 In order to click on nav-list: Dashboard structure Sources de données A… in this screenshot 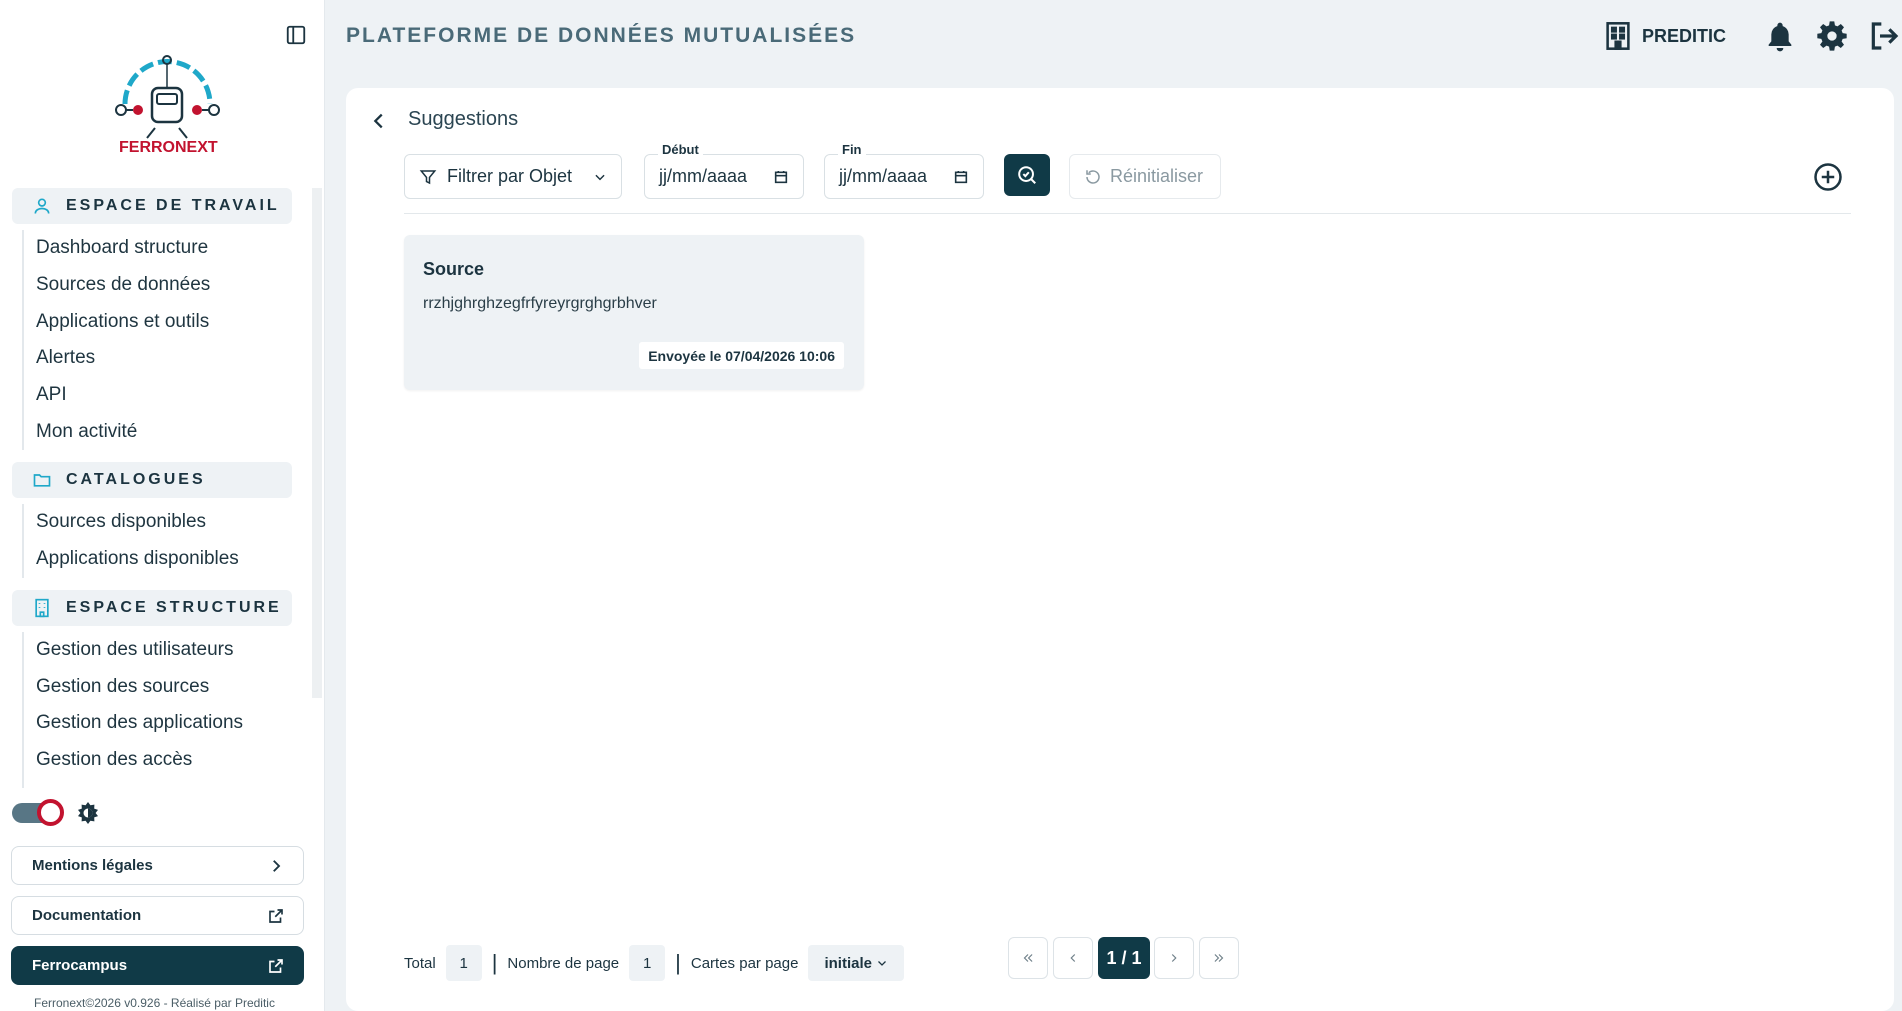, I will do `click(168, 340)`.